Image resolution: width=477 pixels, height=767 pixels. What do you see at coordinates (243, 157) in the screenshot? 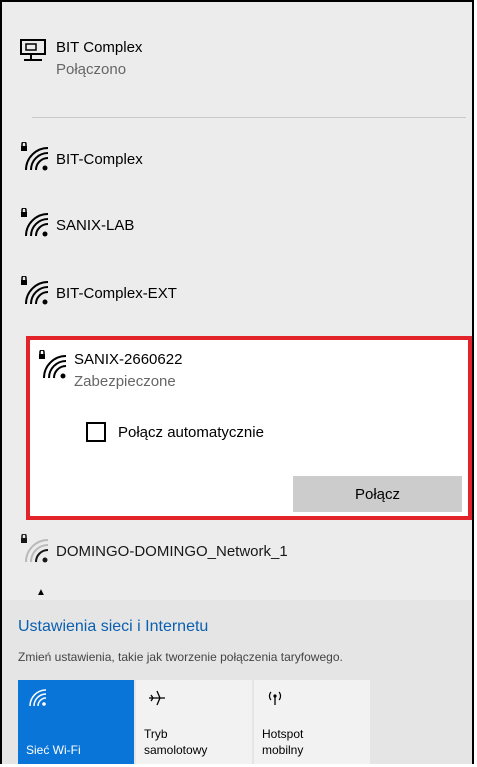
I see `network-item-bit-complex: BIT-Complex` at bounding box center [243, 157].